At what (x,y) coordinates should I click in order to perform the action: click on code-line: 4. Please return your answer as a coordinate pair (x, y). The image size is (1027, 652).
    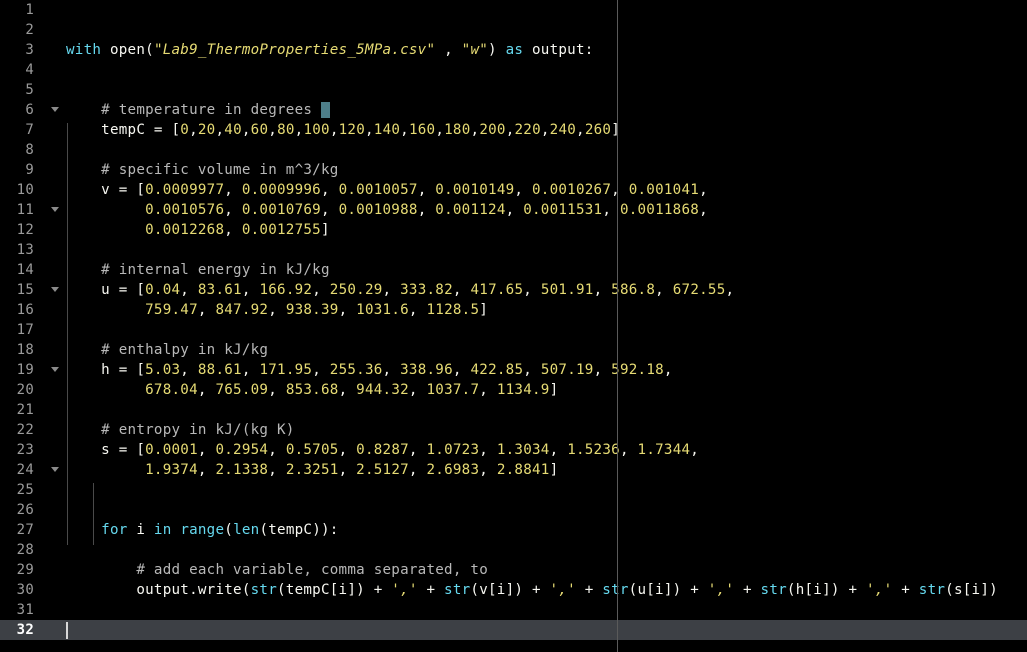
    Looking at the image, I should click on (513, 70).